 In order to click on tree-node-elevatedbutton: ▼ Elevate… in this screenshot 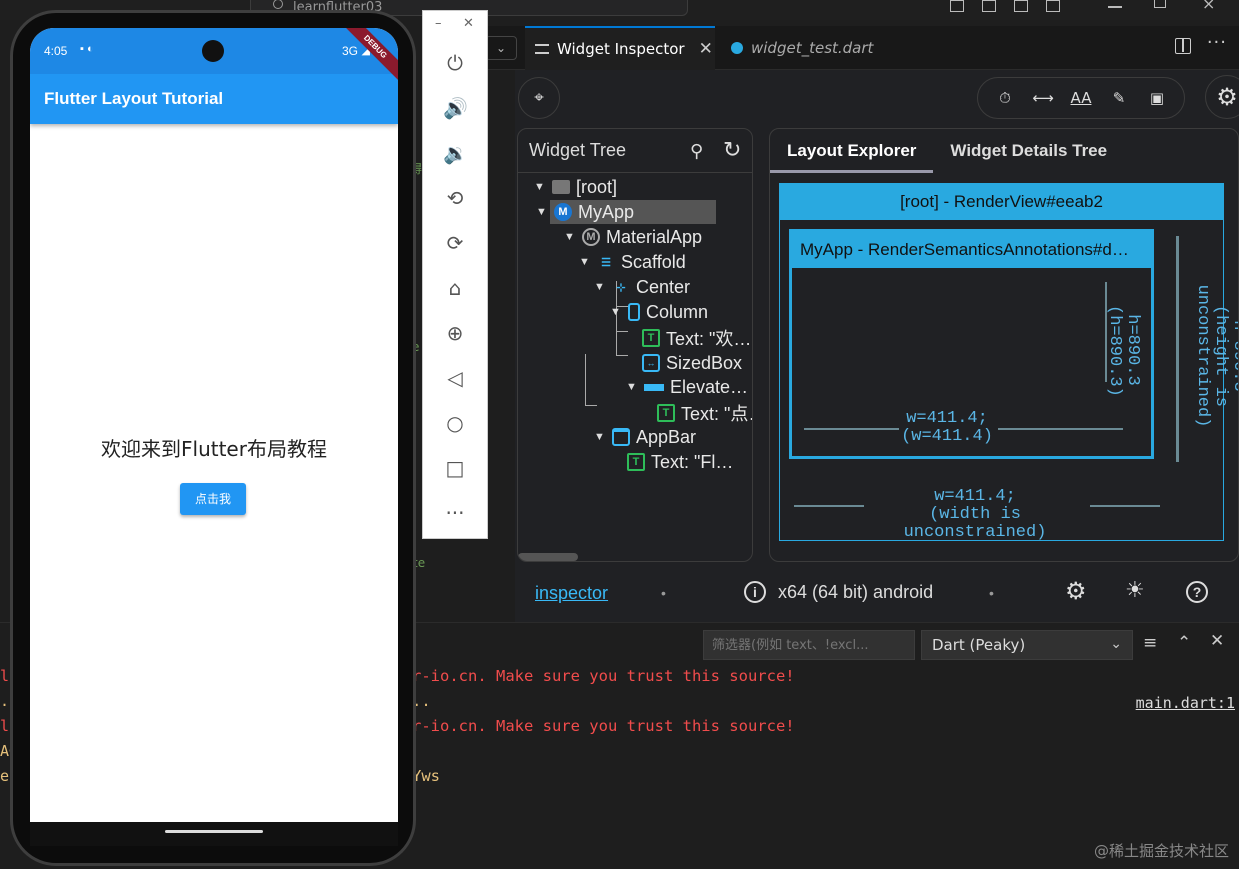, I will do `click(687, 387)`.